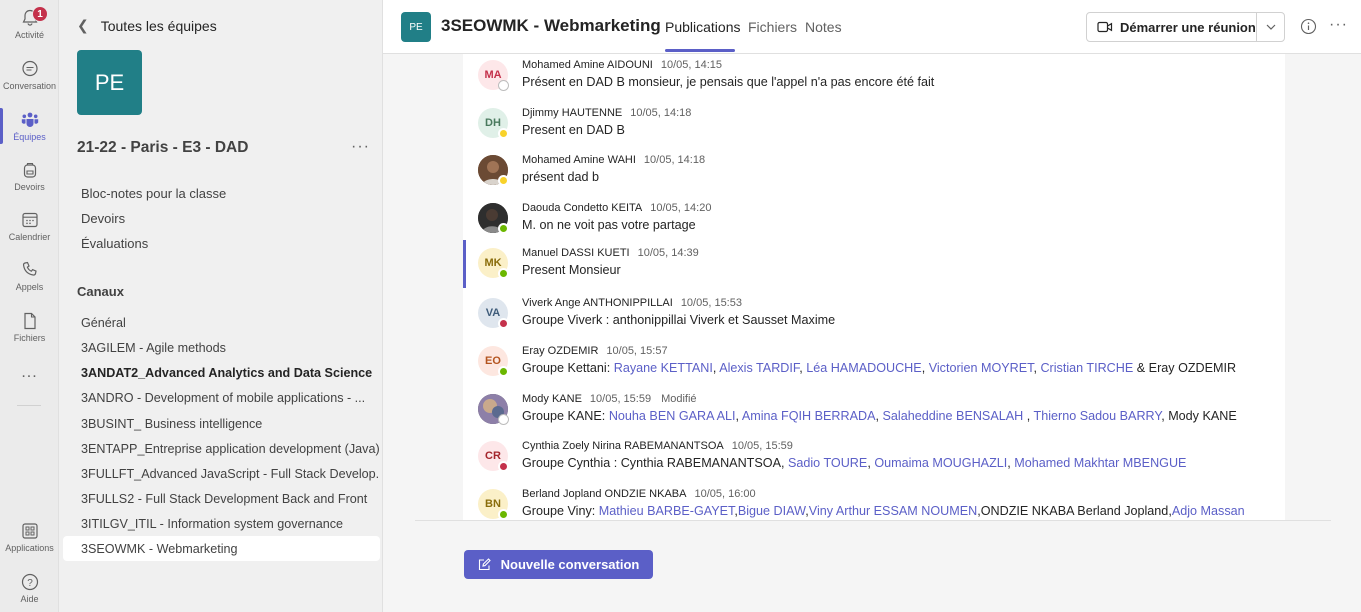 This screenshot has width=1361, height=612. Describe the element at coordinates (221, 423) in the screenshot. I see `channel-3busint: 3BUSINT_ Business intelligence` at that location.